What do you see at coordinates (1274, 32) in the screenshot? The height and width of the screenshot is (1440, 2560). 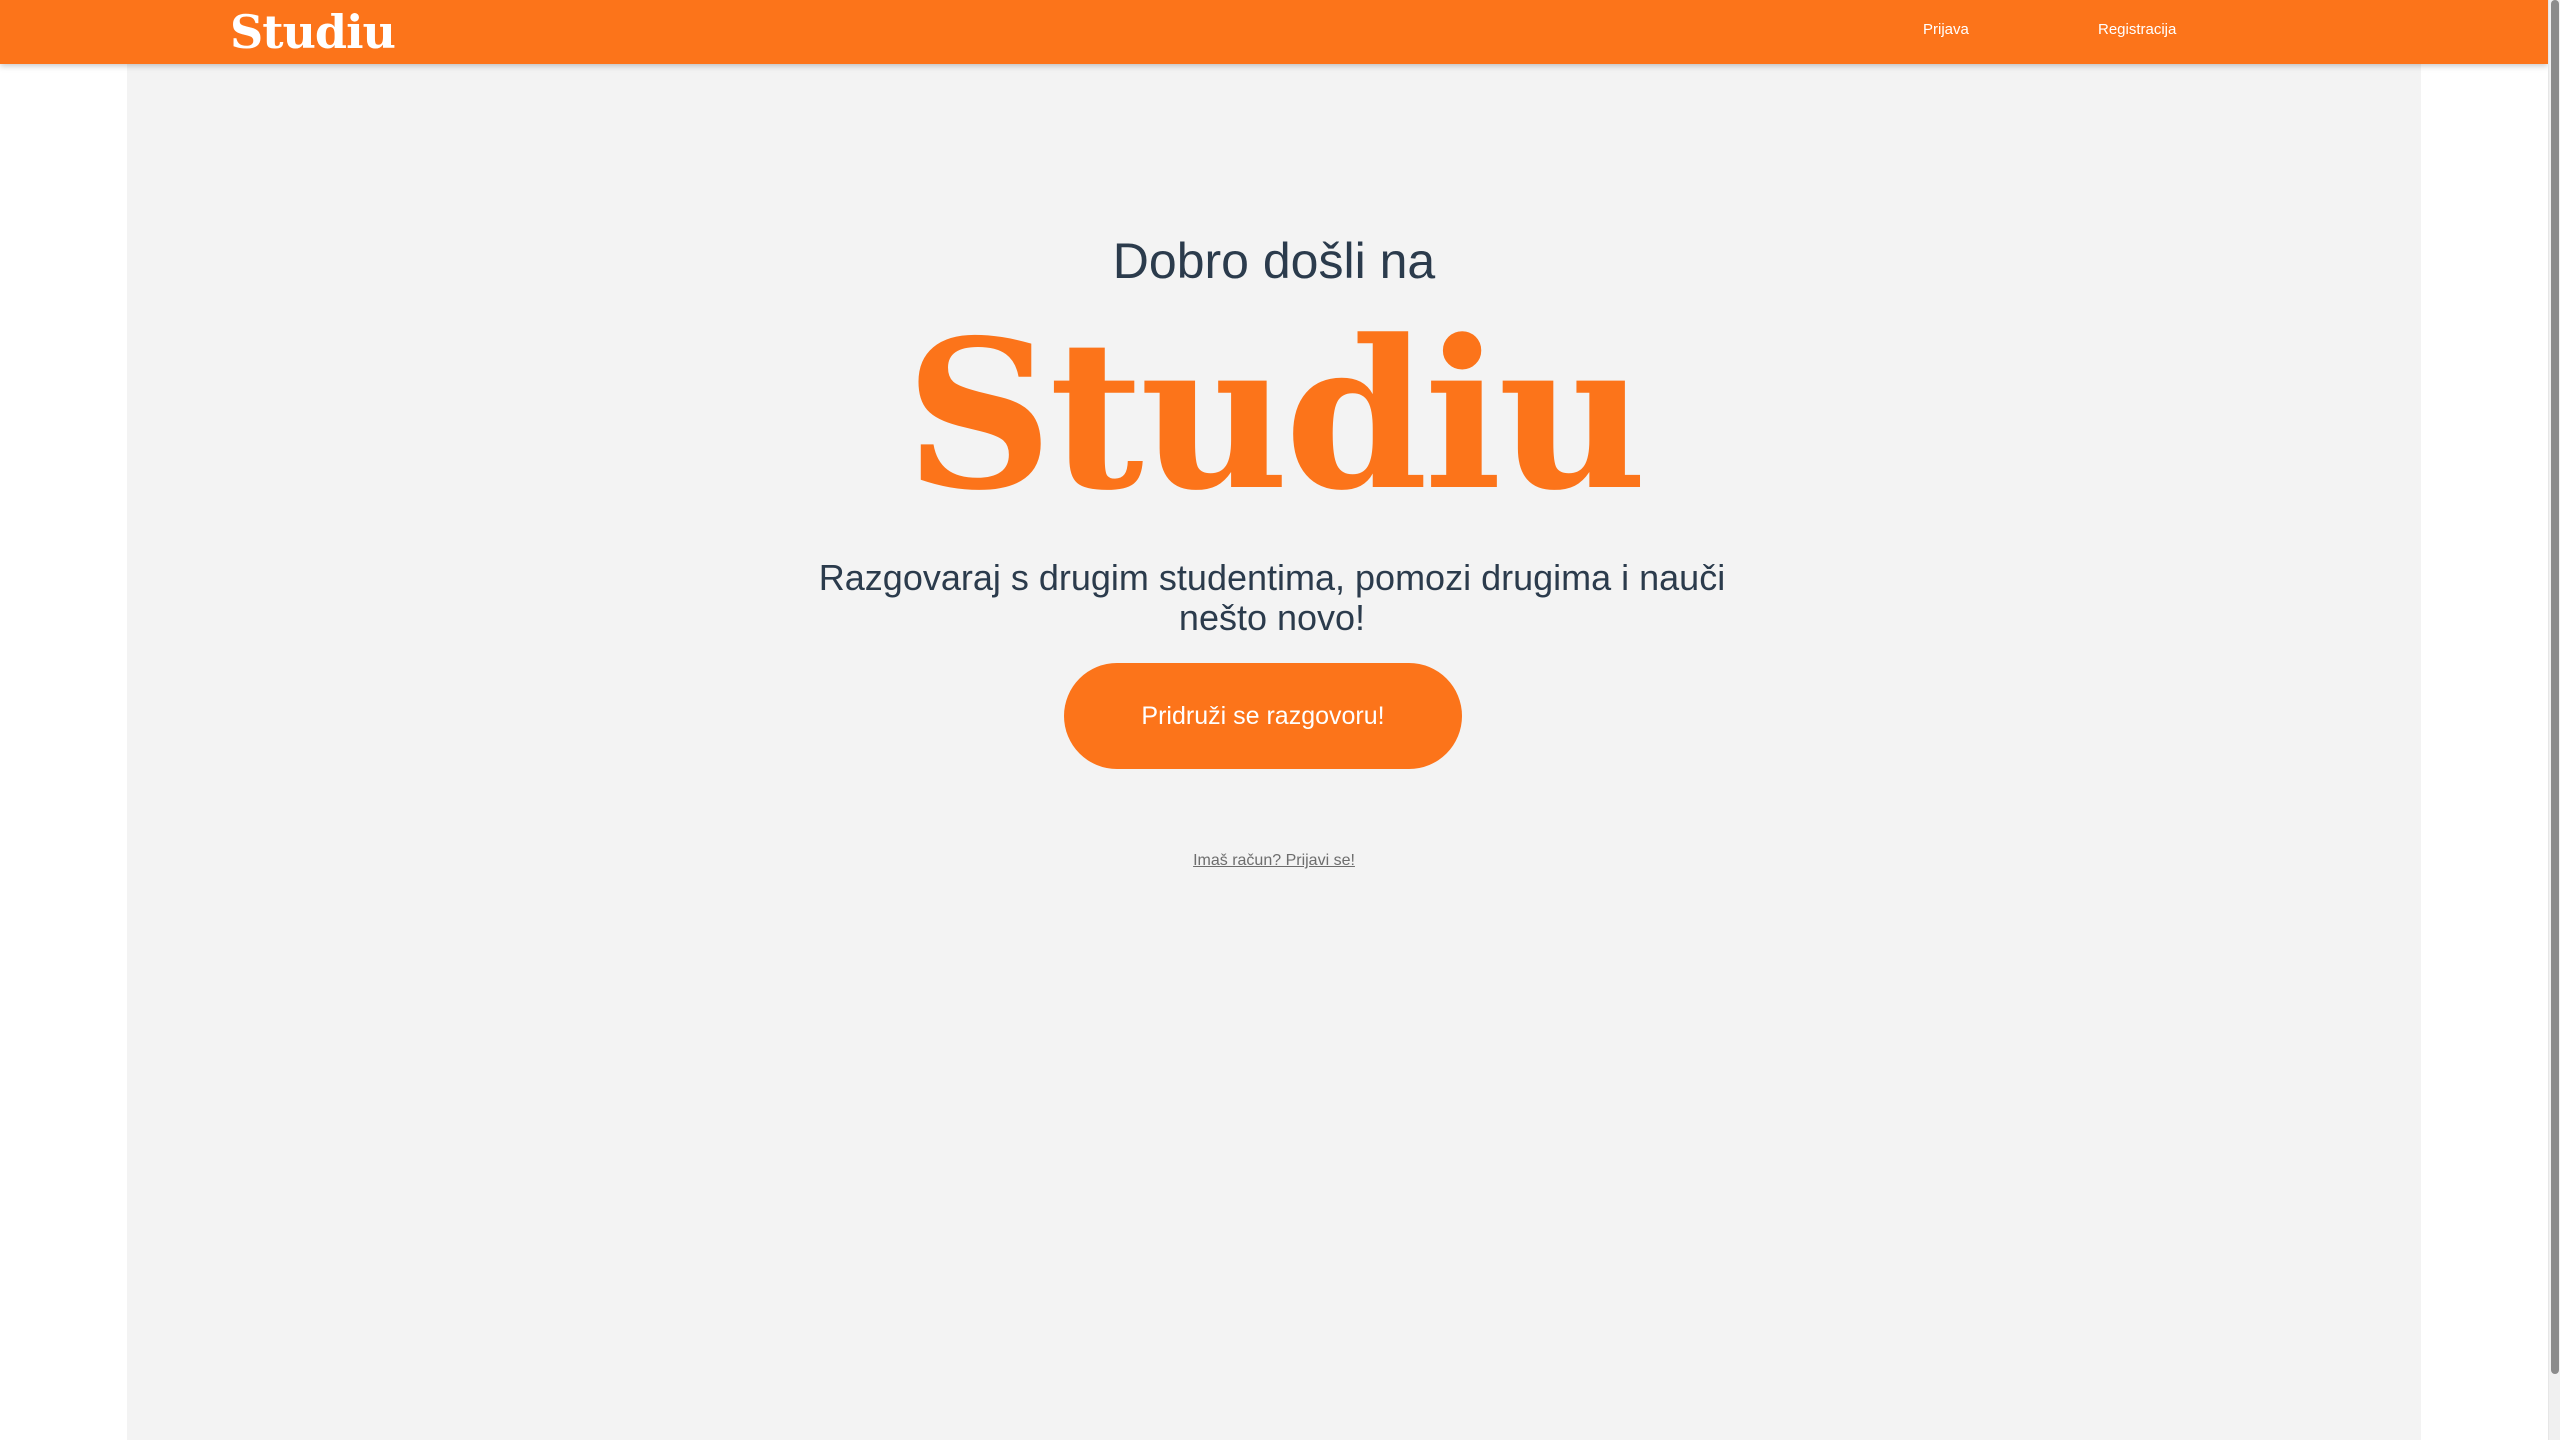 I see `top-navbar: Studiu Prijava Registracija` at bounding box center [1274, 32].